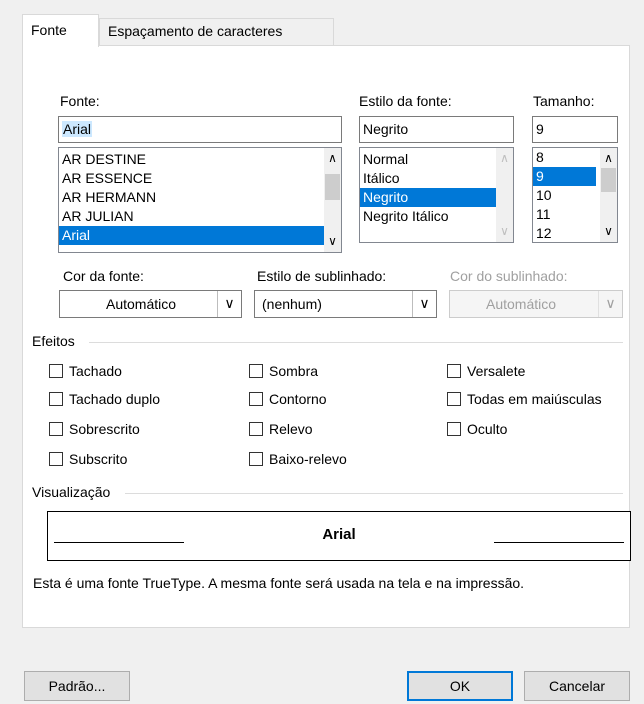  I want to click on checkbox-subscrito: Subscrito, so click(88, 459).